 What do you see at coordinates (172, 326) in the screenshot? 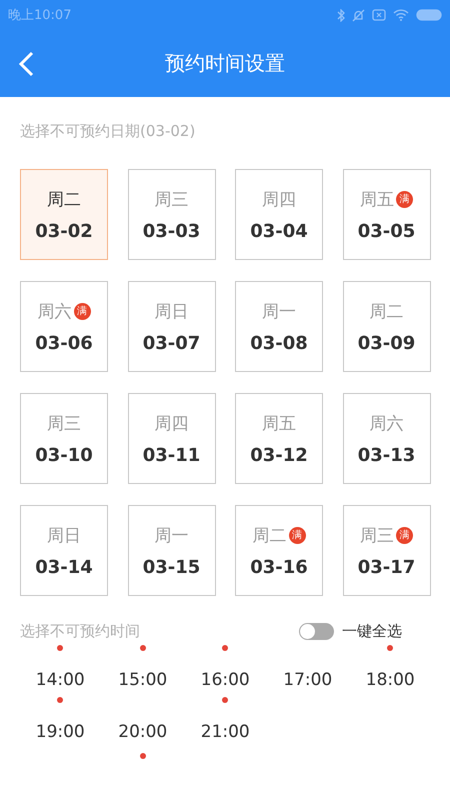
I see `date-card: 周日 03-07` at bounding box center [172, 326].